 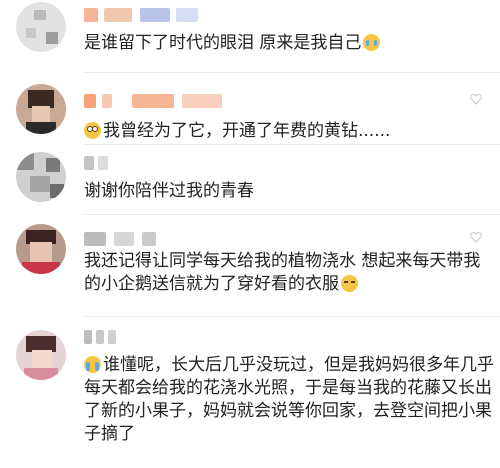 What do you see at coordinates (92, 130) in the screenshot?
I see `flushed-face-emoji` at bounding box center [92, 130].